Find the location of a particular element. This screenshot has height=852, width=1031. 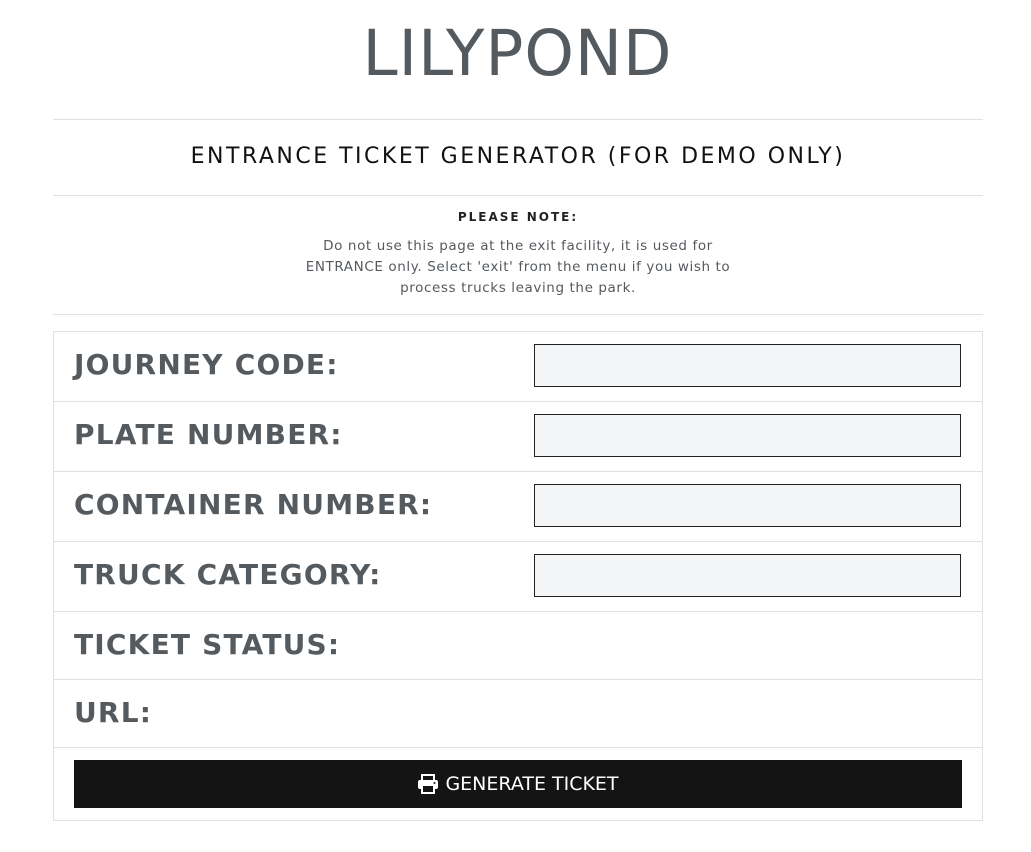

generate-ticket-button: GENERATE TICKET is located at coordinates (518, 784).